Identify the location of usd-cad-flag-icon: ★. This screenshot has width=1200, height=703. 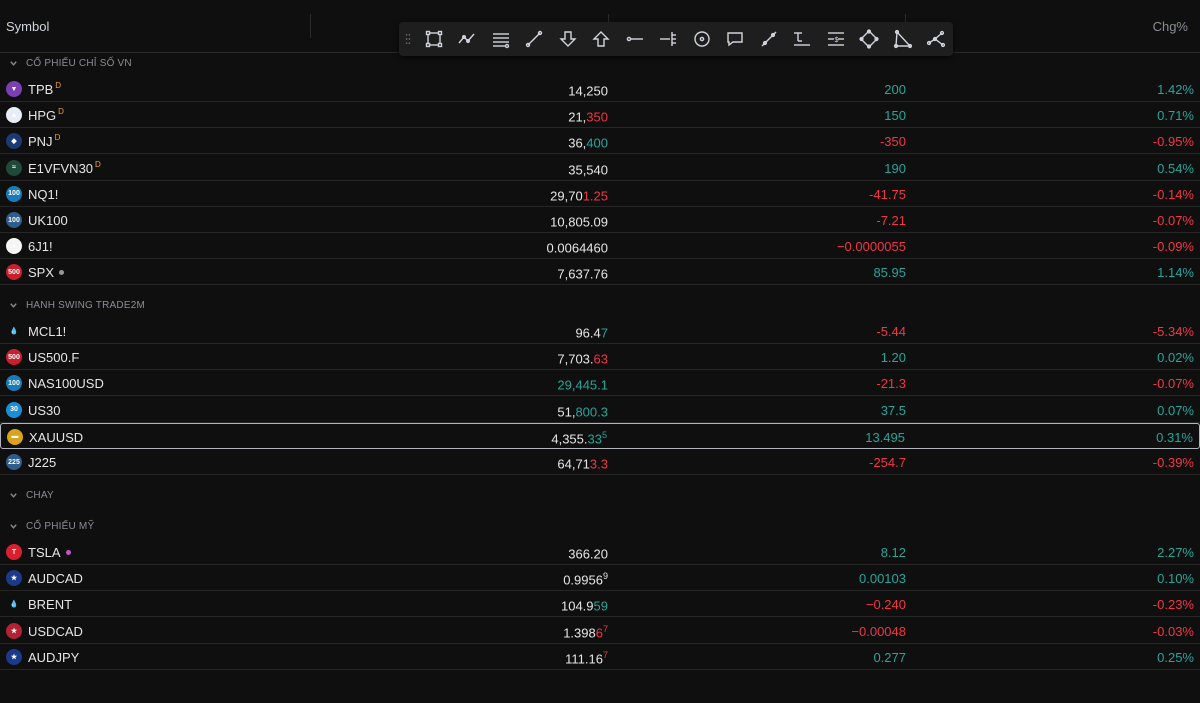
(14, 630).